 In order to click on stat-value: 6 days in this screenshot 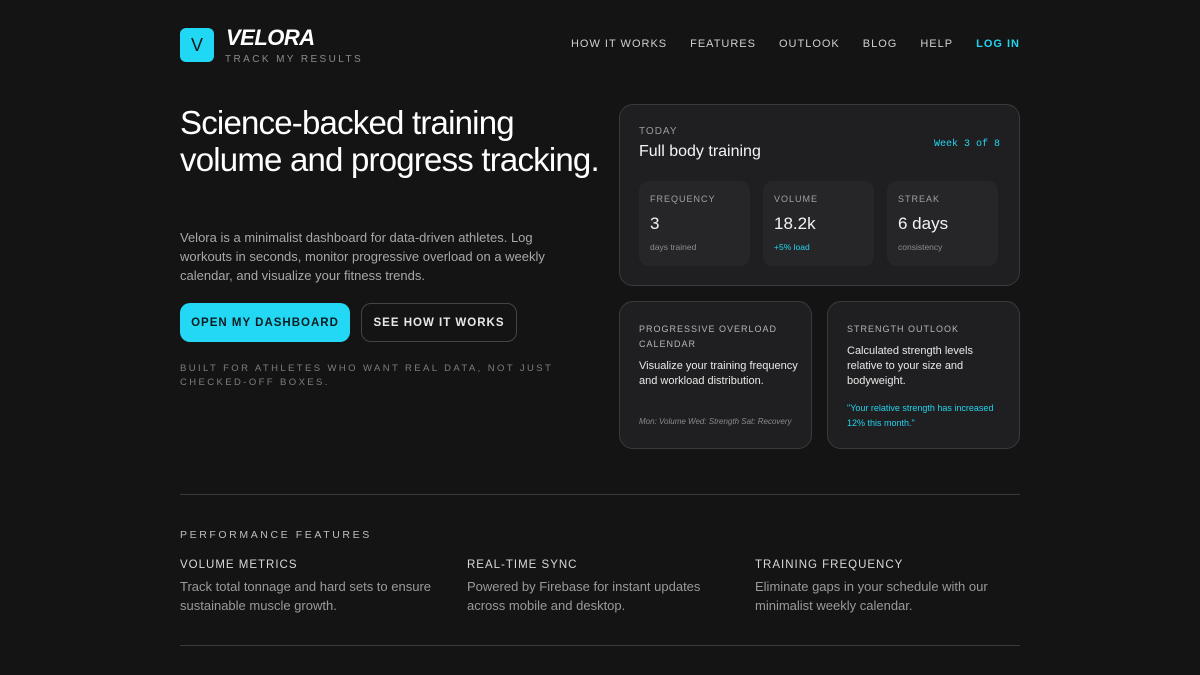, I will do `click(923, 223)`.